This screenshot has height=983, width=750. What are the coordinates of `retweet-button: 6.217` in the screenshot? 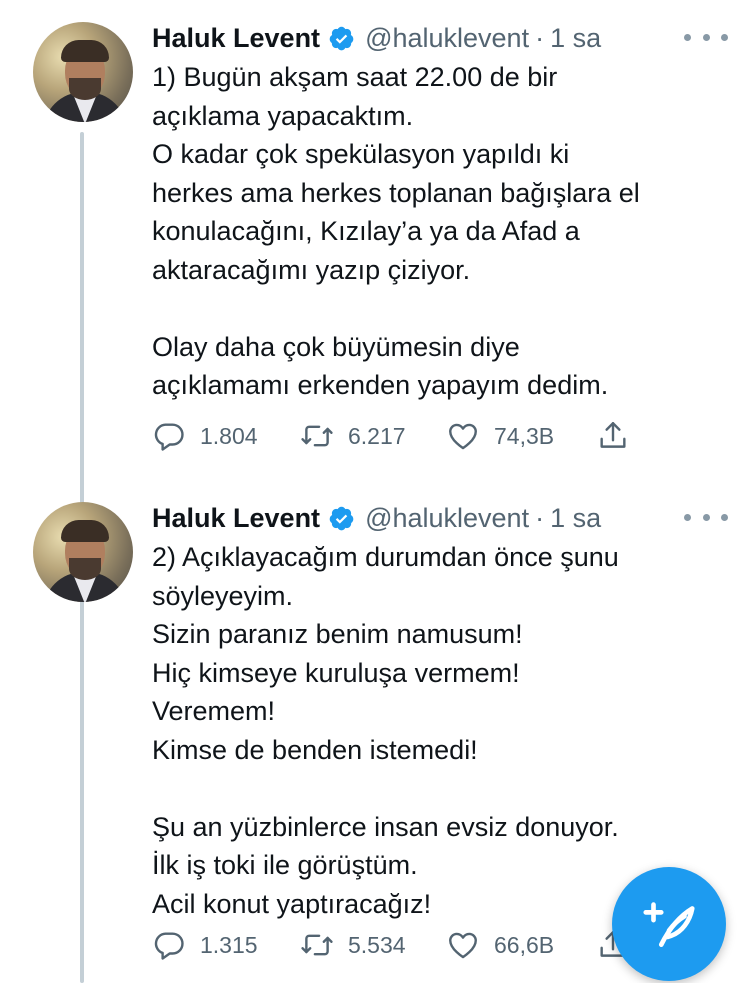 It's located at (373, 436).